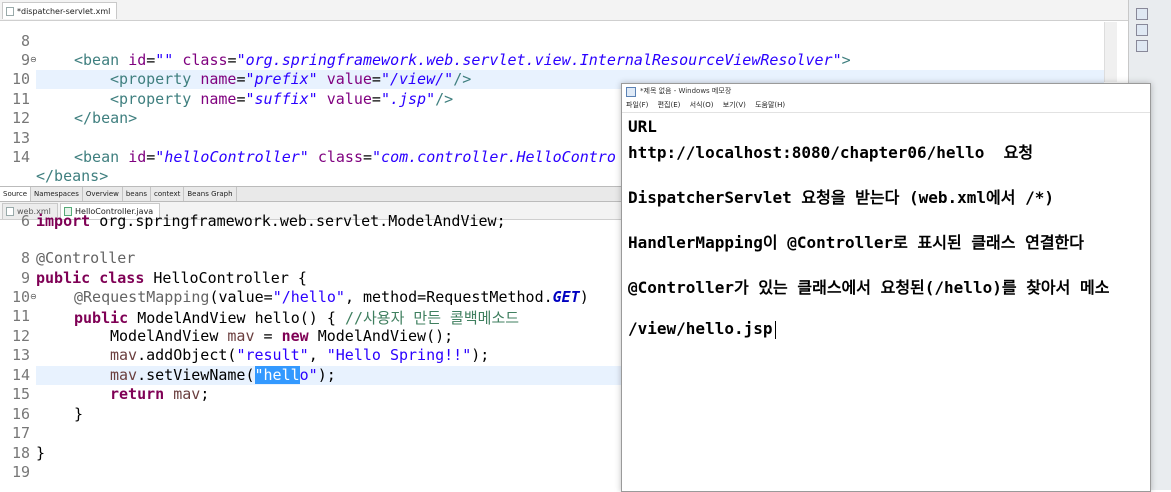  Describe the element at coordinates (702, 105) in the screenshot. I see `menu-format: 서식(O)` at that location.